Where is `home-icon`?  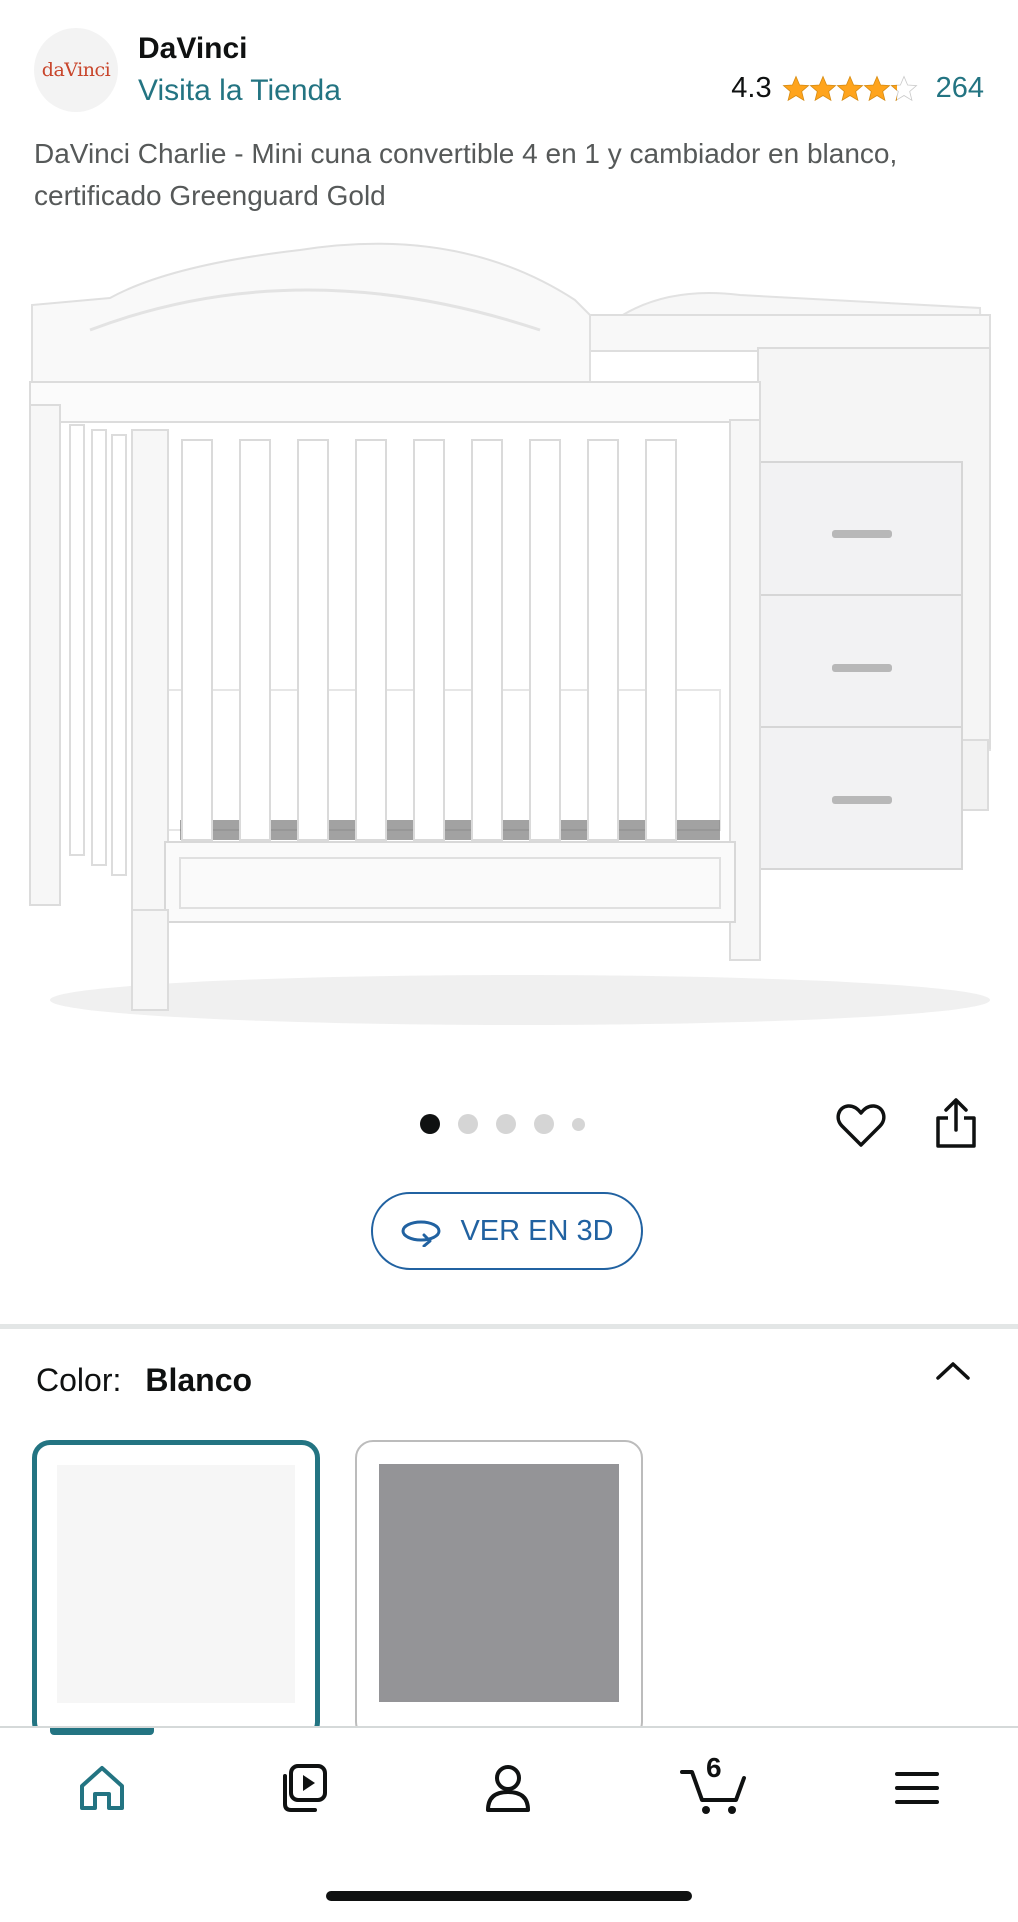
home-icon is located at coordinates (102, 1788).